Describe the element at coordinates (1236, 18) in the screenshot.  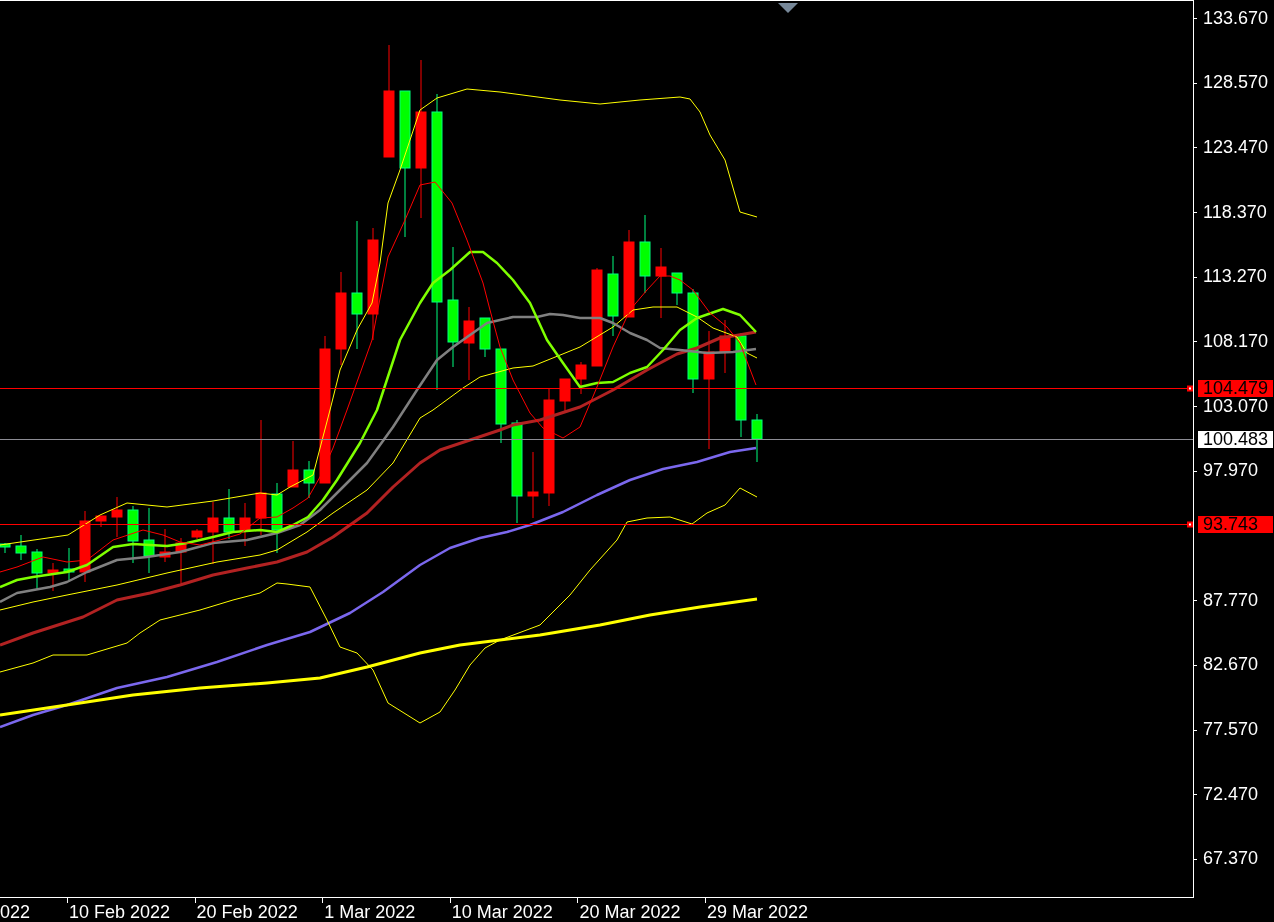
I see `price-axis-label: 133.670` at that location.